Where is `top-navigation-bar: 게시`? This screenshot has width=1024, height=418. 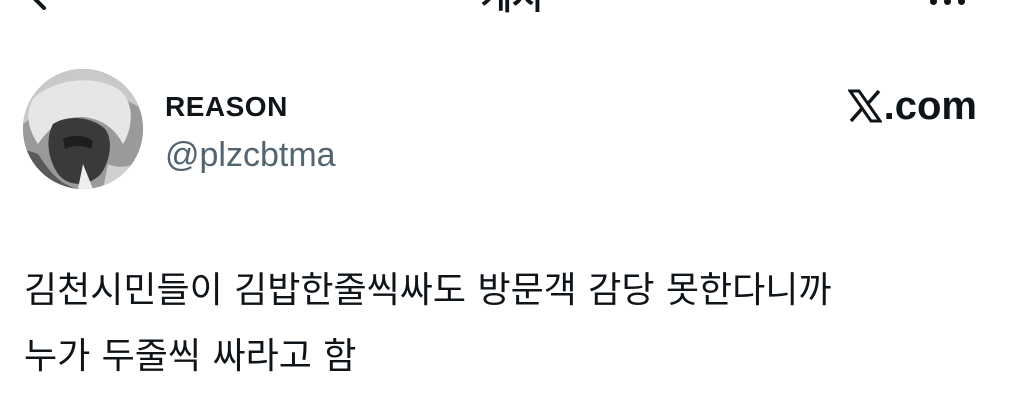 top-navigation-bar: 게시 is located at coordinates (512, 10).